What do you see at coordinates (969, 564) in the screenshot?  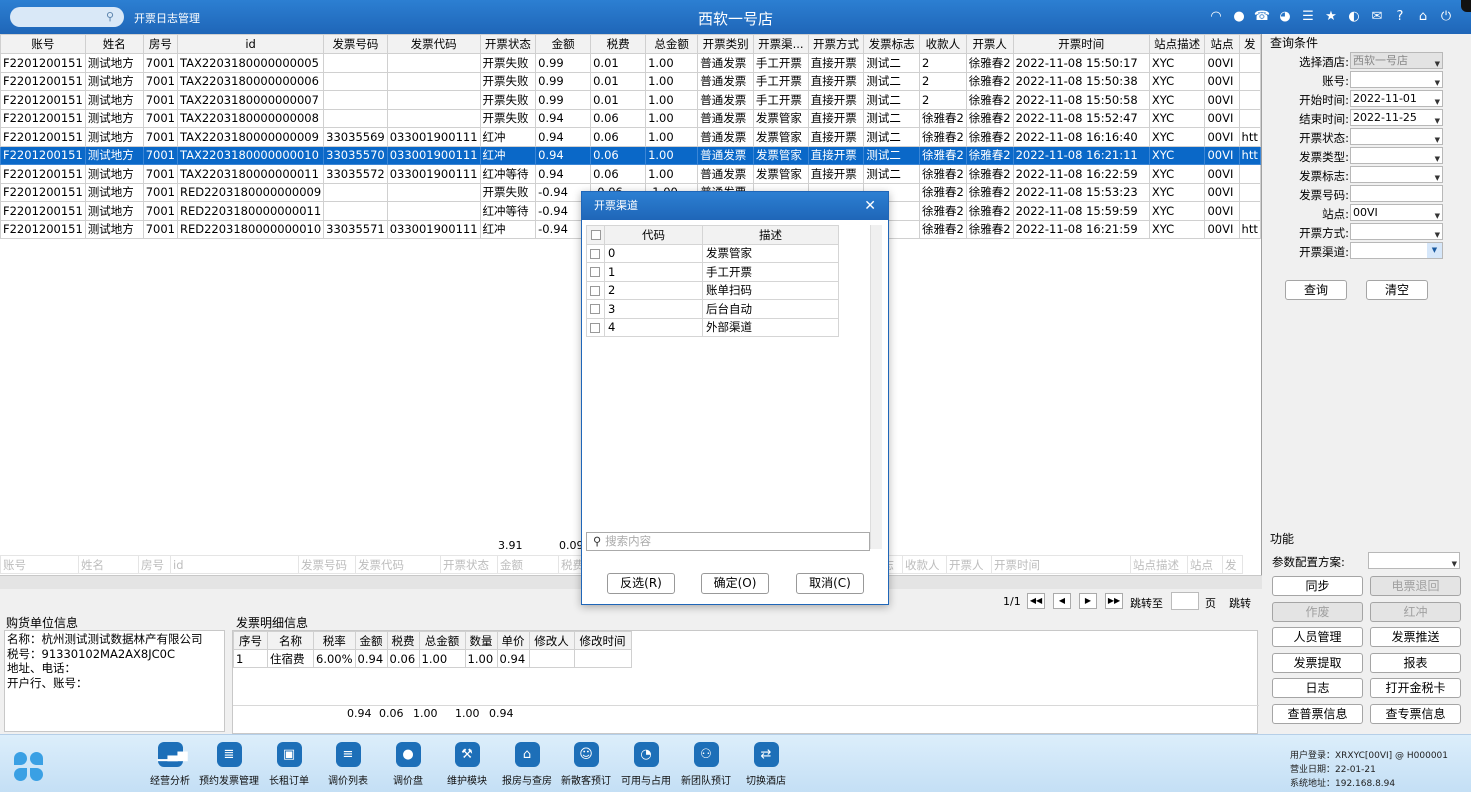 I see `filter-cell: 开票人` at bounding box center [969, 564].